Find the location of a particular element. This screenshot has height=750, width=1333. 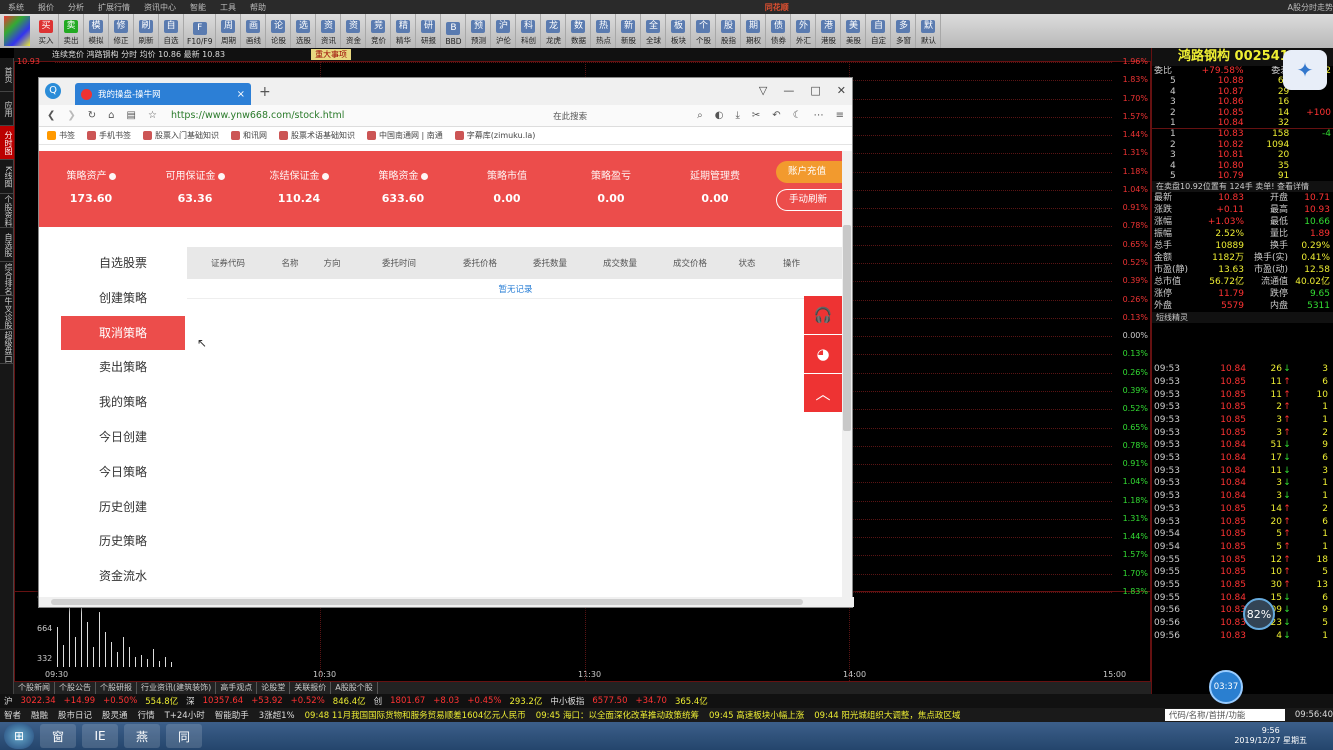

stock-search-input: 代码/名称/首拼/功能 is located at coordinates (1224, 715).